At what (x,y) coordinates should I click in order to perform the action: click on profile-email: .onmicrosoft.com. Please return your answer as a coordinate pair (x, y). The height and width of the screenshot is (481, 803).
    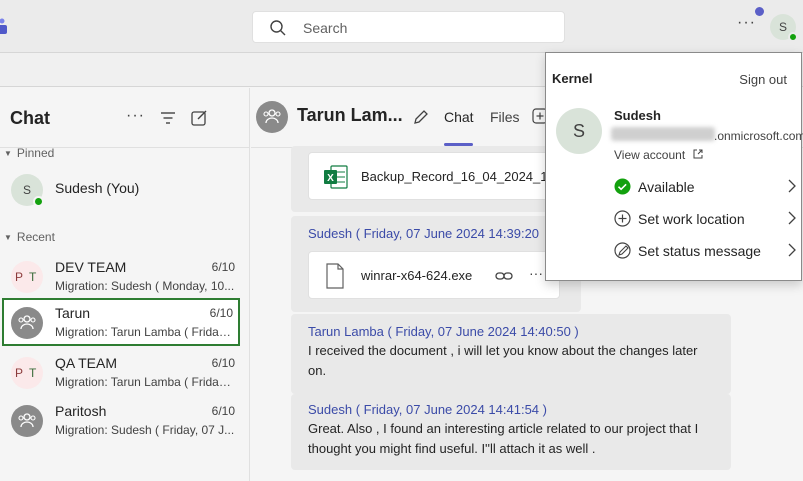
    Looking at the image, I should click on (758, 136).